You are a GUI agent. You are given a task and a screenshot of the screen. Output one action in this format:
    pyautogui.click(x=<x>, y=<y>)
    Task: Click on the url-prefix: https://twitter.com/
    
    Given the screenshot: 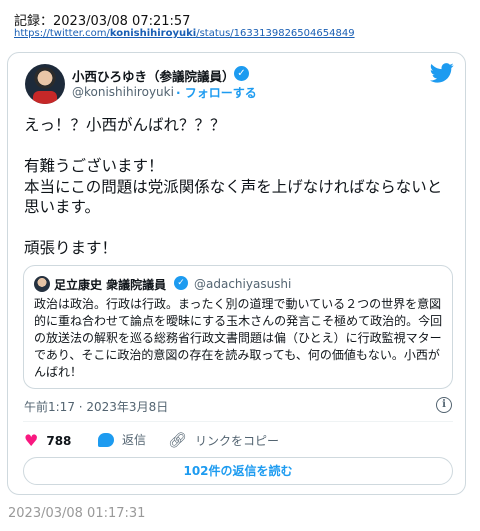 What is the action you would take?
    pyautogui.click(x=62, y=33)
    